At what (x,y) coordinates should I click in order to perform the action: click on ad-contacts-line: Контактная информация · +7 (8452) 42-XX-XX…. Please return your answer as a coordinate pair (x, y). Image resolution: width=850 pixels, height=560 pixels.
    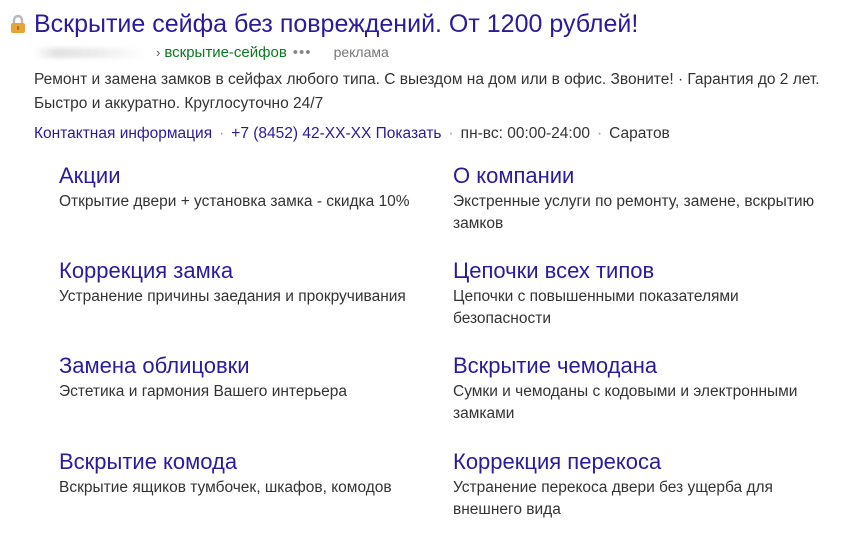
    Looking at the image, I should click on (352, 134).